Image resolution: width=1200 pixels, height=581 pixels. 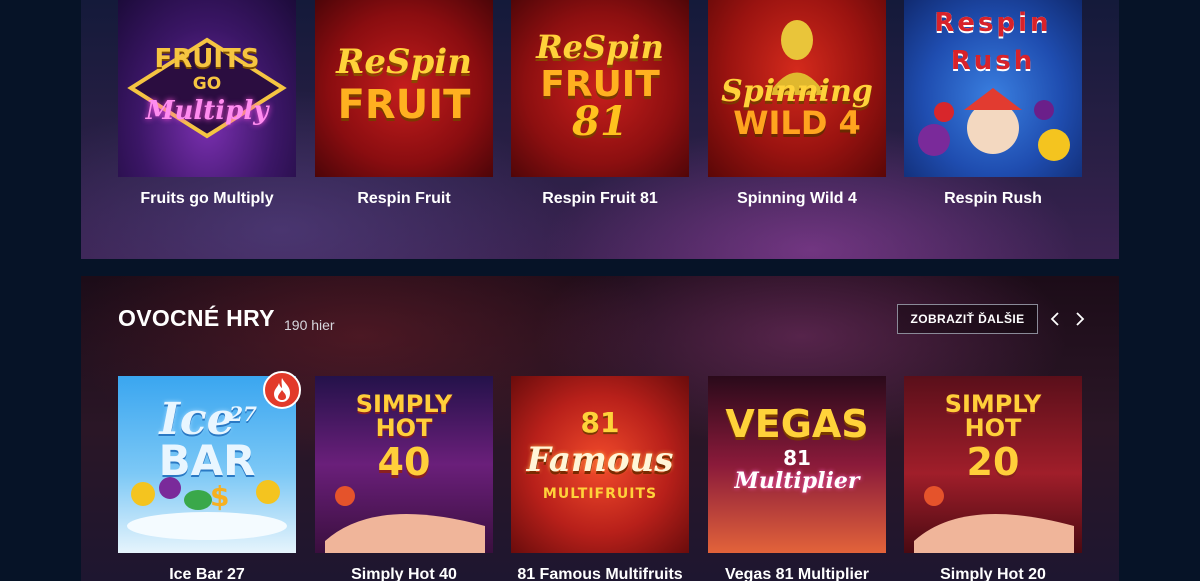 What do you see at coordinates (797, 424) in the screenshot?
I see `game-logo-line: VEGAS` at bounding box center [797, 424].